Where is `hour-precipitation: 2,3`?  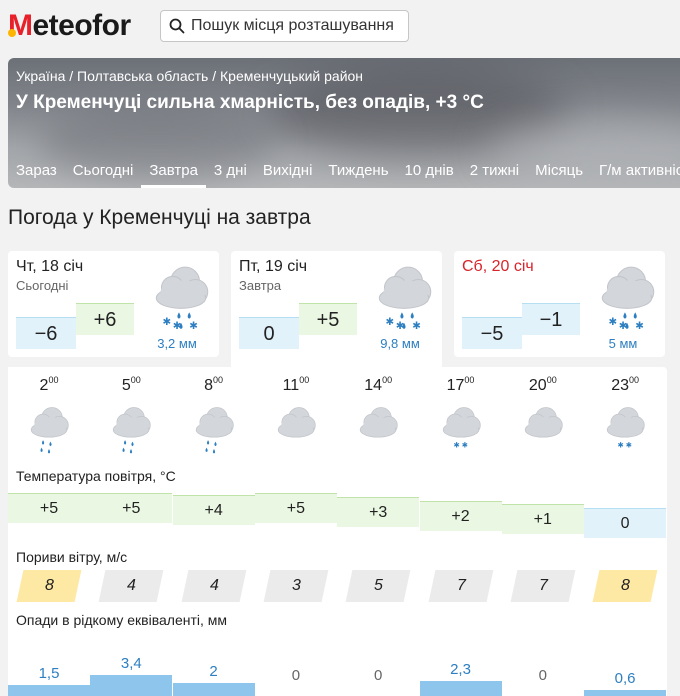 hour-precipitation: 2,3 is located at coordinates (460, 669).